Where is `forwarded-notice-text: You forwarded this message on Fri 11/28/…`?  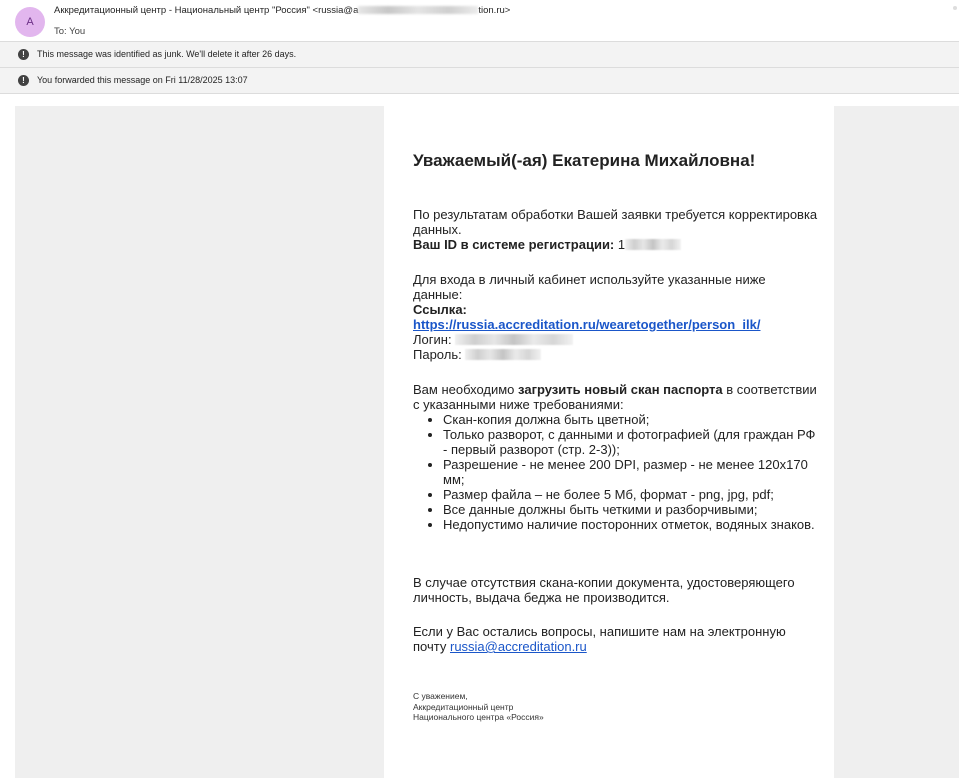 forwarded-notice-text: You forwarded this message on Fri 11/28/… is located at coordinates (142, 80).